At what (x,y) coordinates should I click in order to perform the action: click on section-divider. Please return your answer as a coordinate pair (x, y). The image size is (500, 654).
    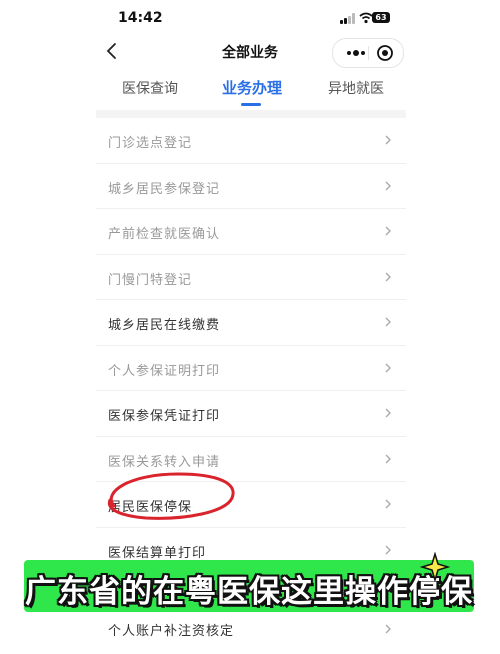
    Looking at the image, I should click on (251, 114).